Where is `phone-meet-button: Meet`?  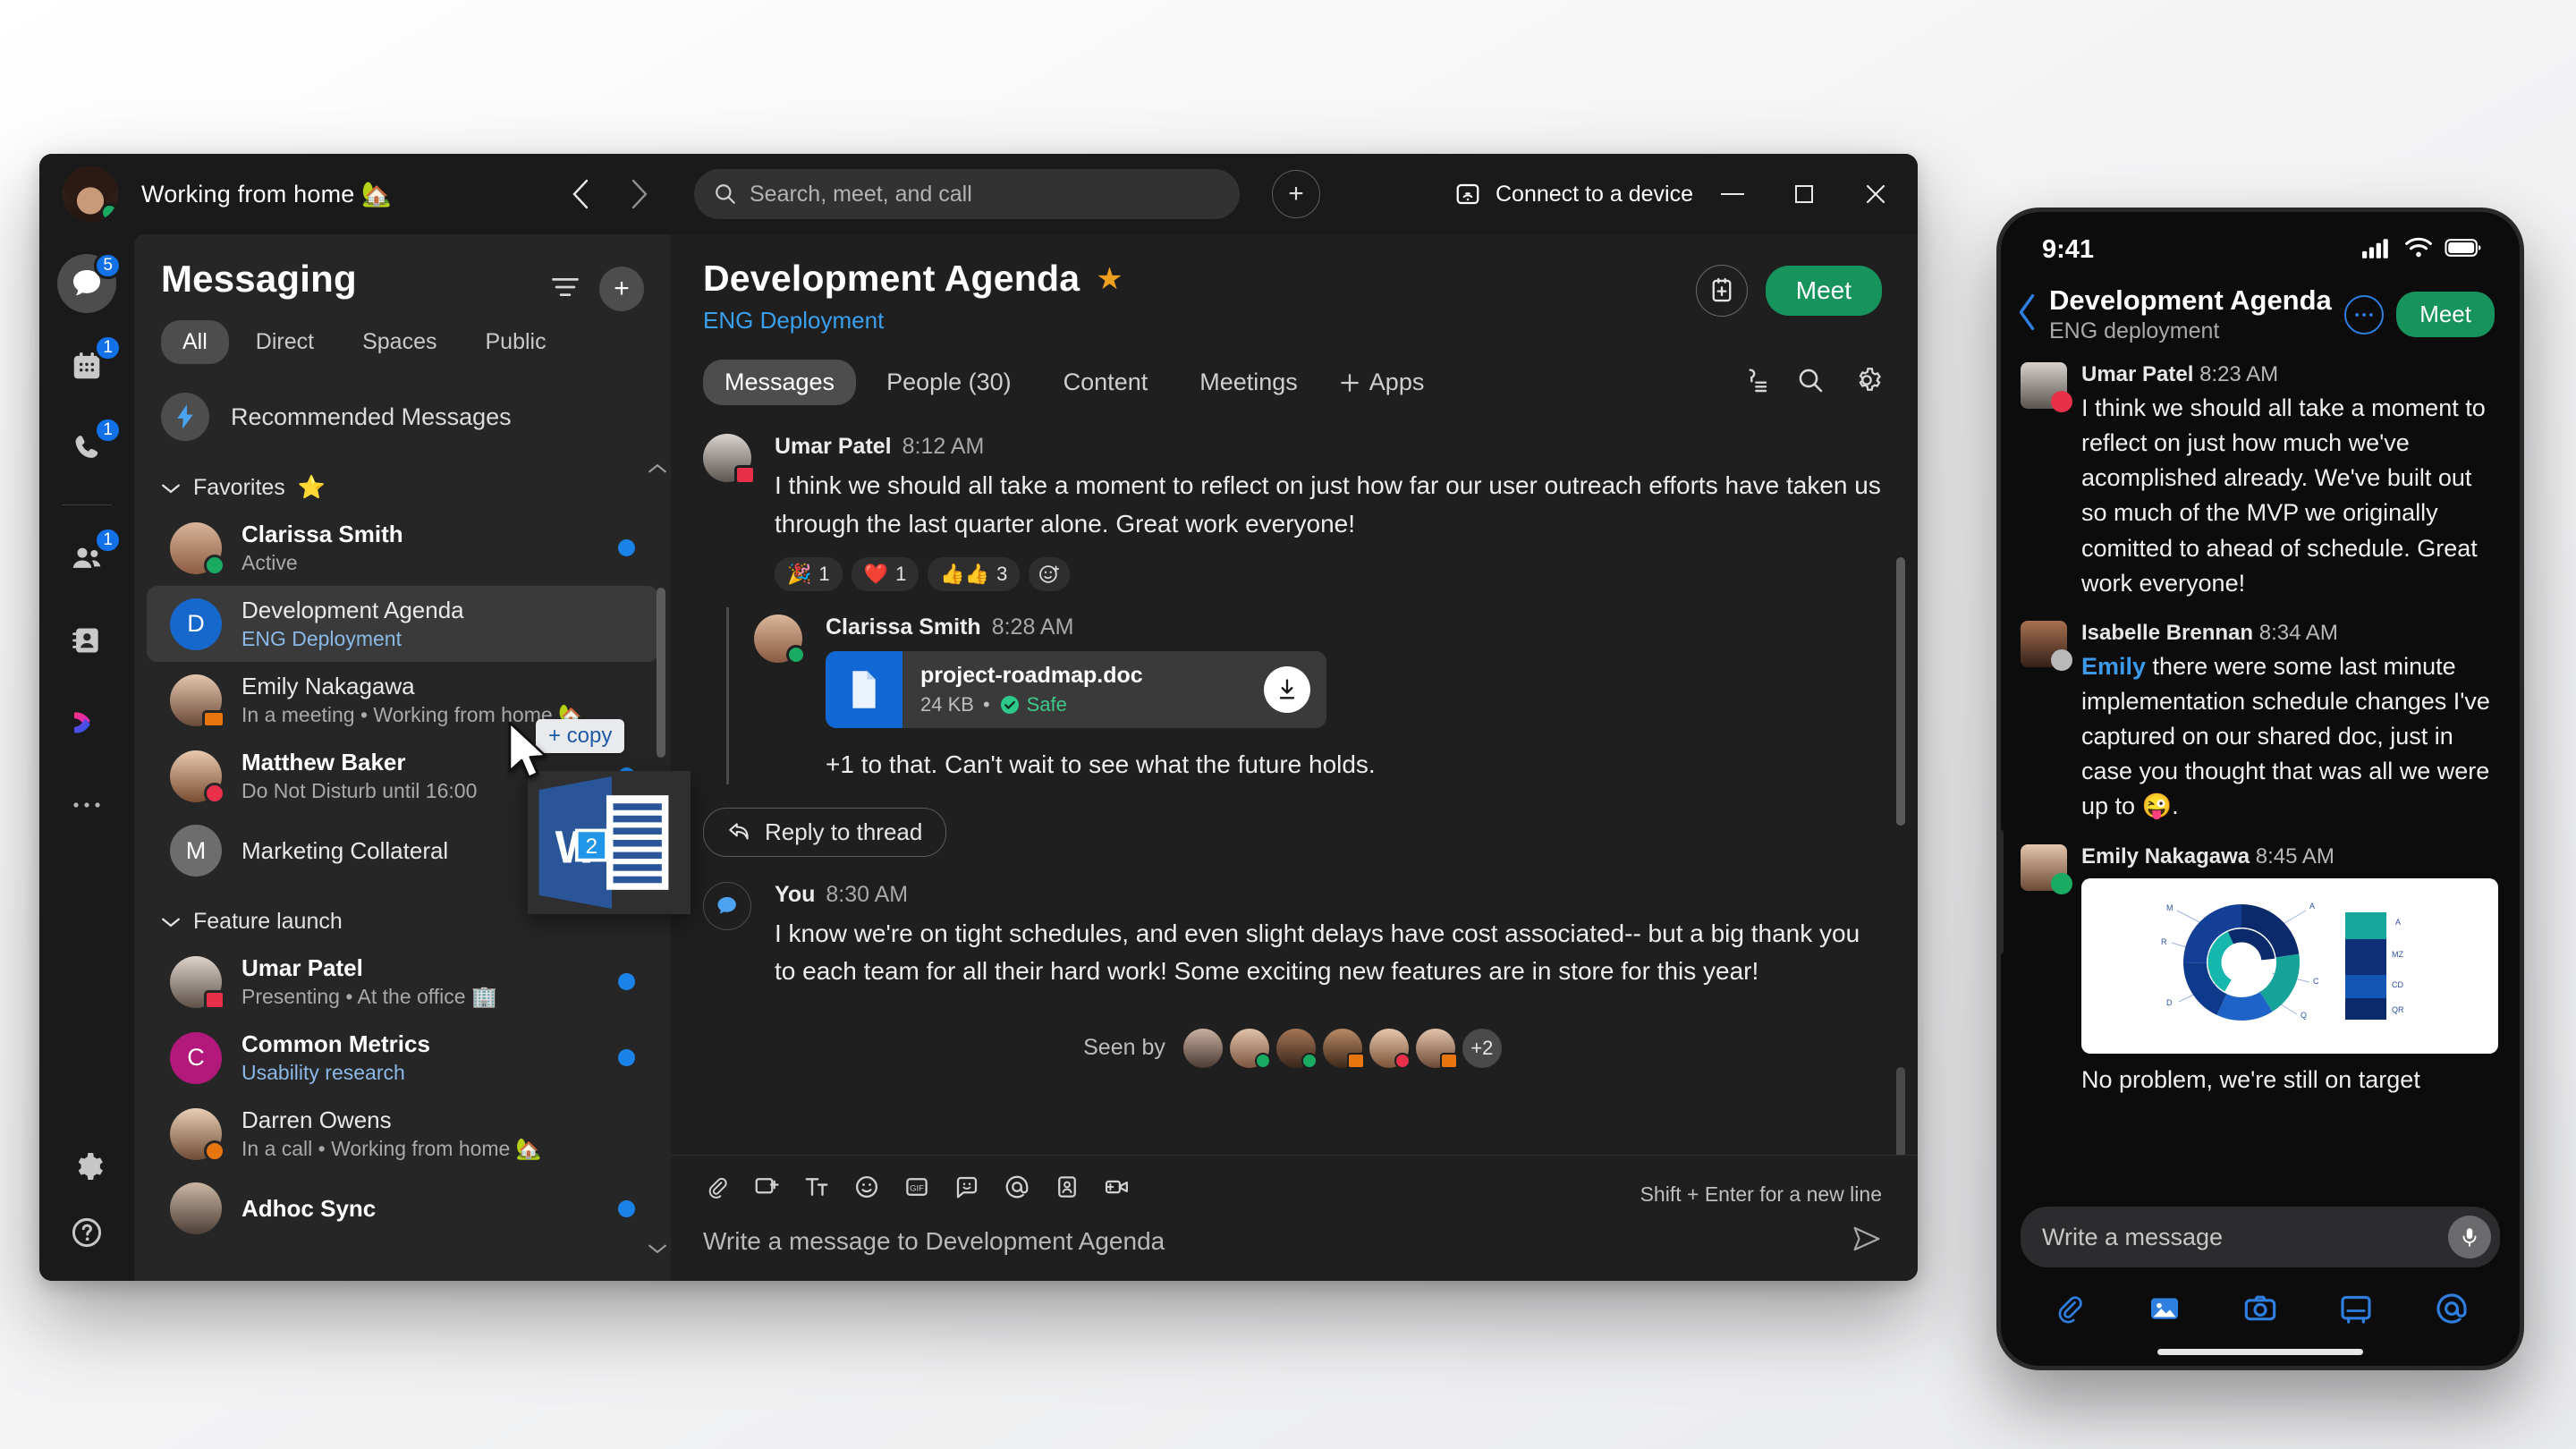
phone-meet-button: Meet is located at coordinates (2445, 314).